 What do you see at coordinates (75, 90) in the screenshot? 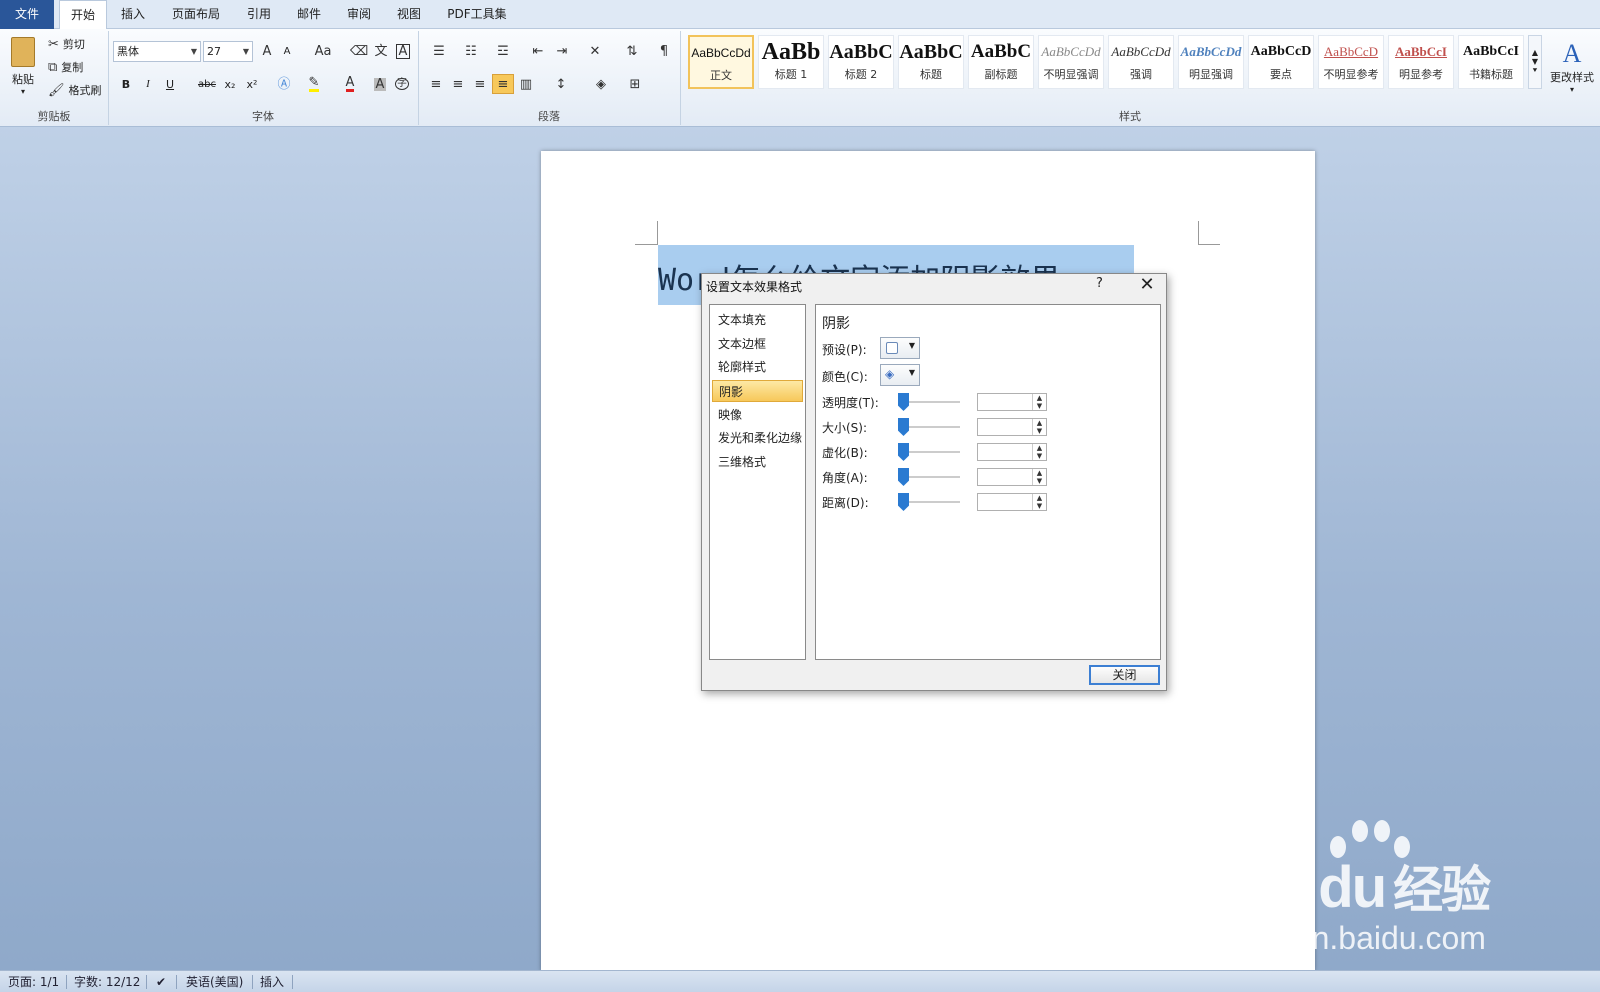
I see `format-painter-button: 🖌 格式刷` at bounding box center [75, 90].